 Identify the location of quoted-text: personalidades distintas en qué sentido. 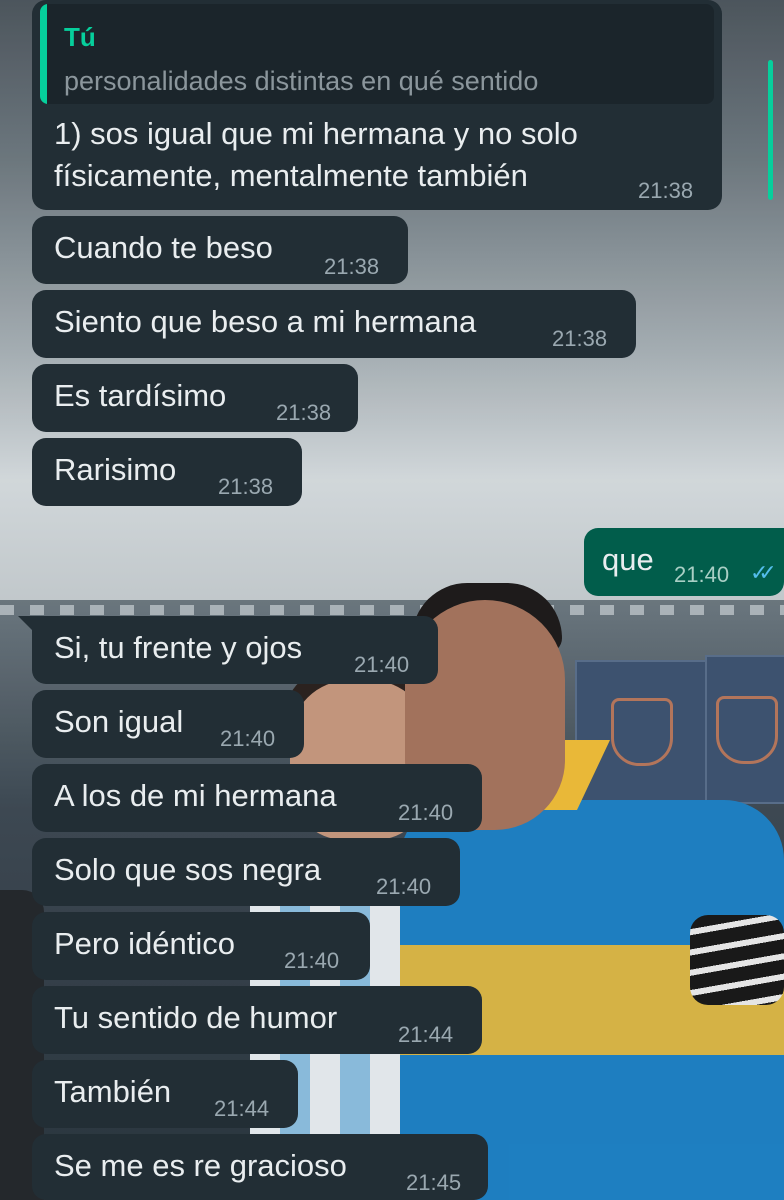
(301, 81).